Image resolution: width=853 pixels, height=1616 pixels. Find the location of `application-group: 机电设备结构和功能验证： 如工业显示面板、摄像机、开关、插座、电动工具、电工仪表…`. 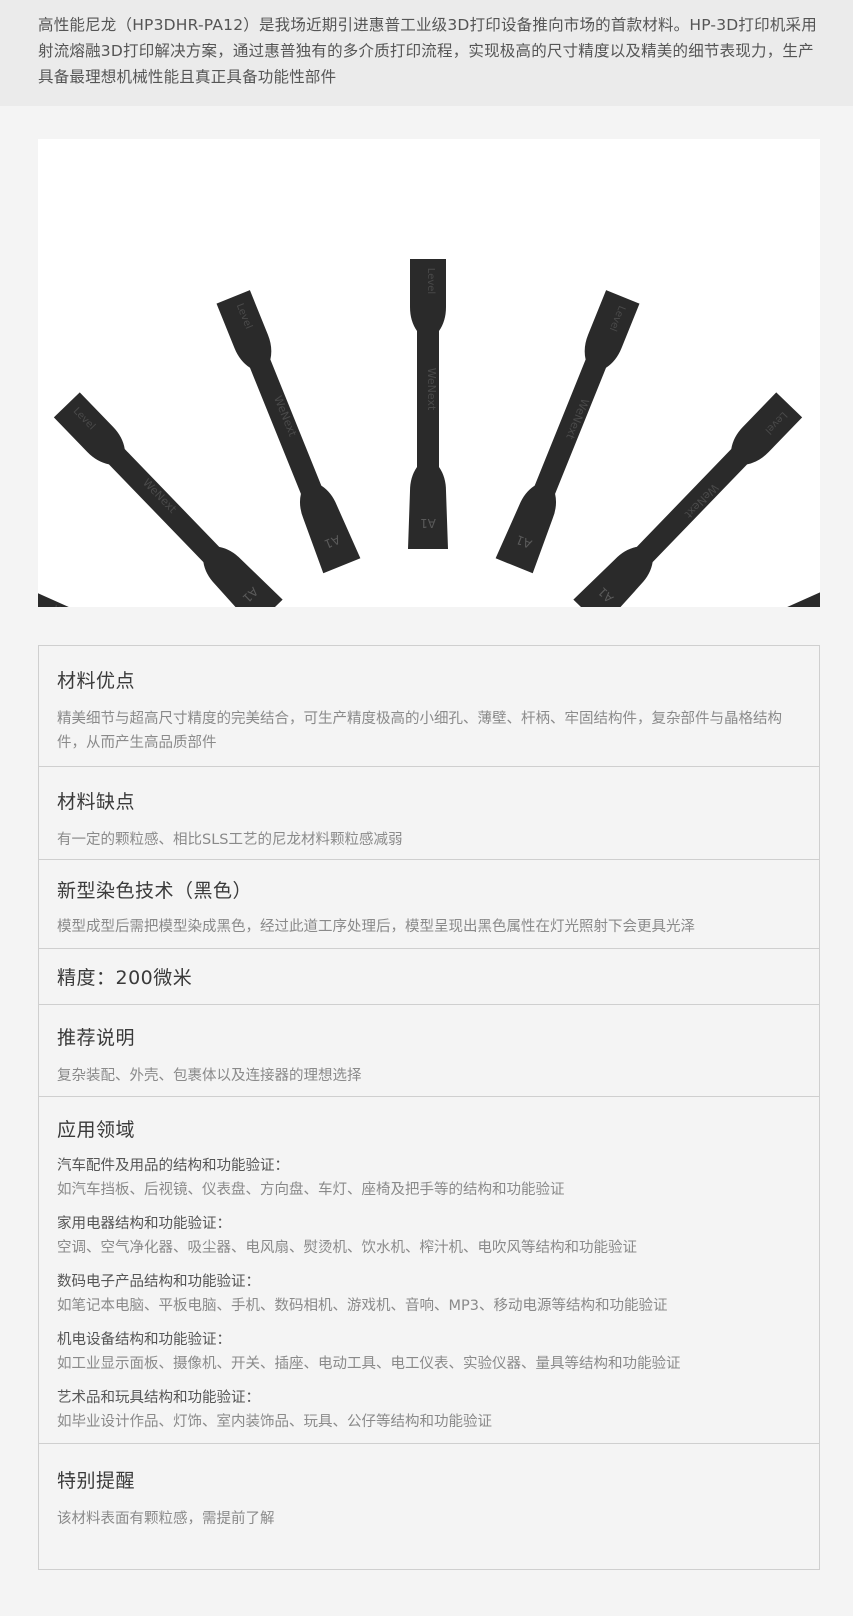

application-group: 机电设备结构和功能验证： 如工业显示面板、摄像机、开关、插座、电动工具、电工仪表… is located at coordinates (429, 1352).